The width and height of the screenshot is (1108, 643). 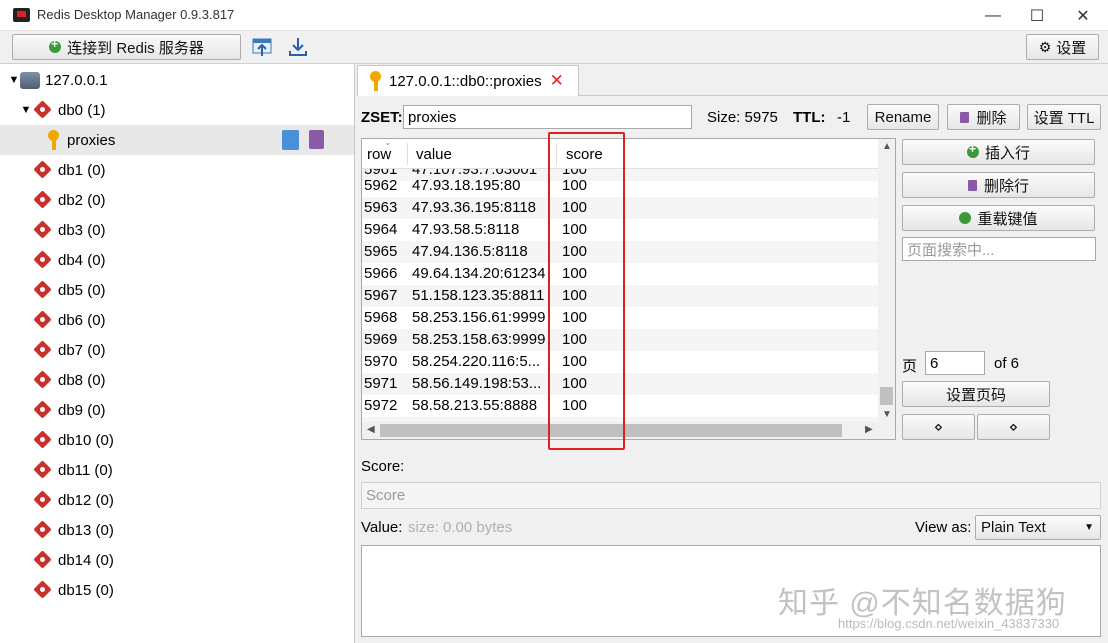 I want to click on insert-row-button: 插入行, so click(x=998, y=152).